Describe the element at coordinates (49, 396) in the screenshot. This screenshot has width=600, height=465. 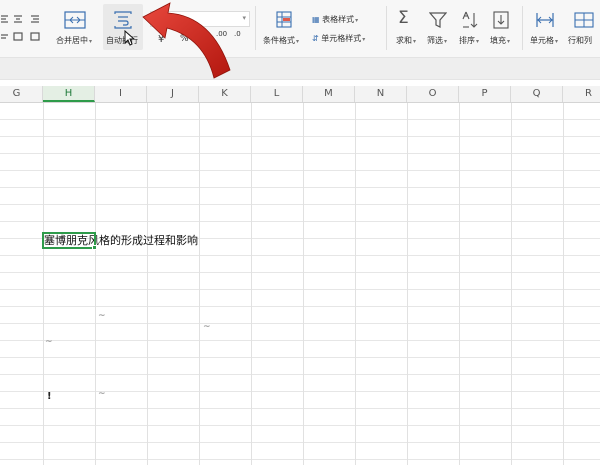
I see `grid-speck: !` at that location.